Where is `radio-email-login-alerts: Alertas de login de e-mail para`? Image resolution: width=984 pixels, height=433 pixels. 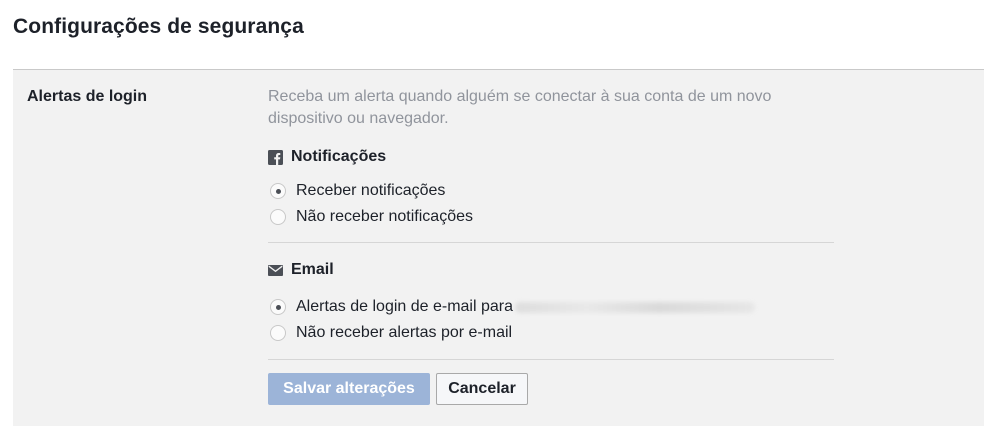 radio-email-login-alerts: Alertas de login de e-mail para is located at coordinates (551, 307).